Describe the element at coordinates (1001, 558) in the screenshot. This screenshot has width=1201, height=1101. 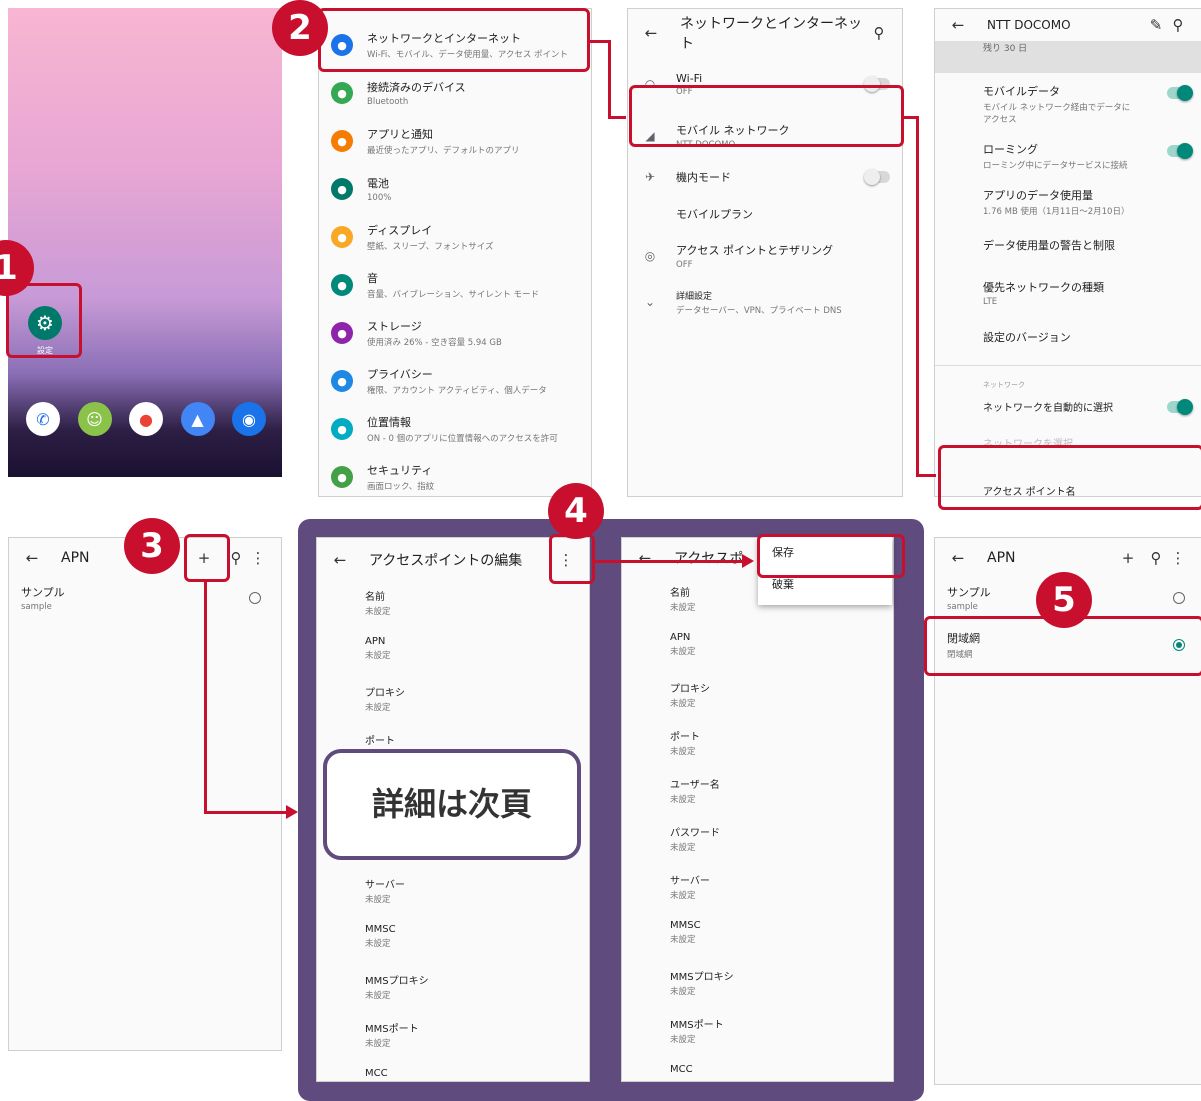
I see `page-title: APN` at that location.